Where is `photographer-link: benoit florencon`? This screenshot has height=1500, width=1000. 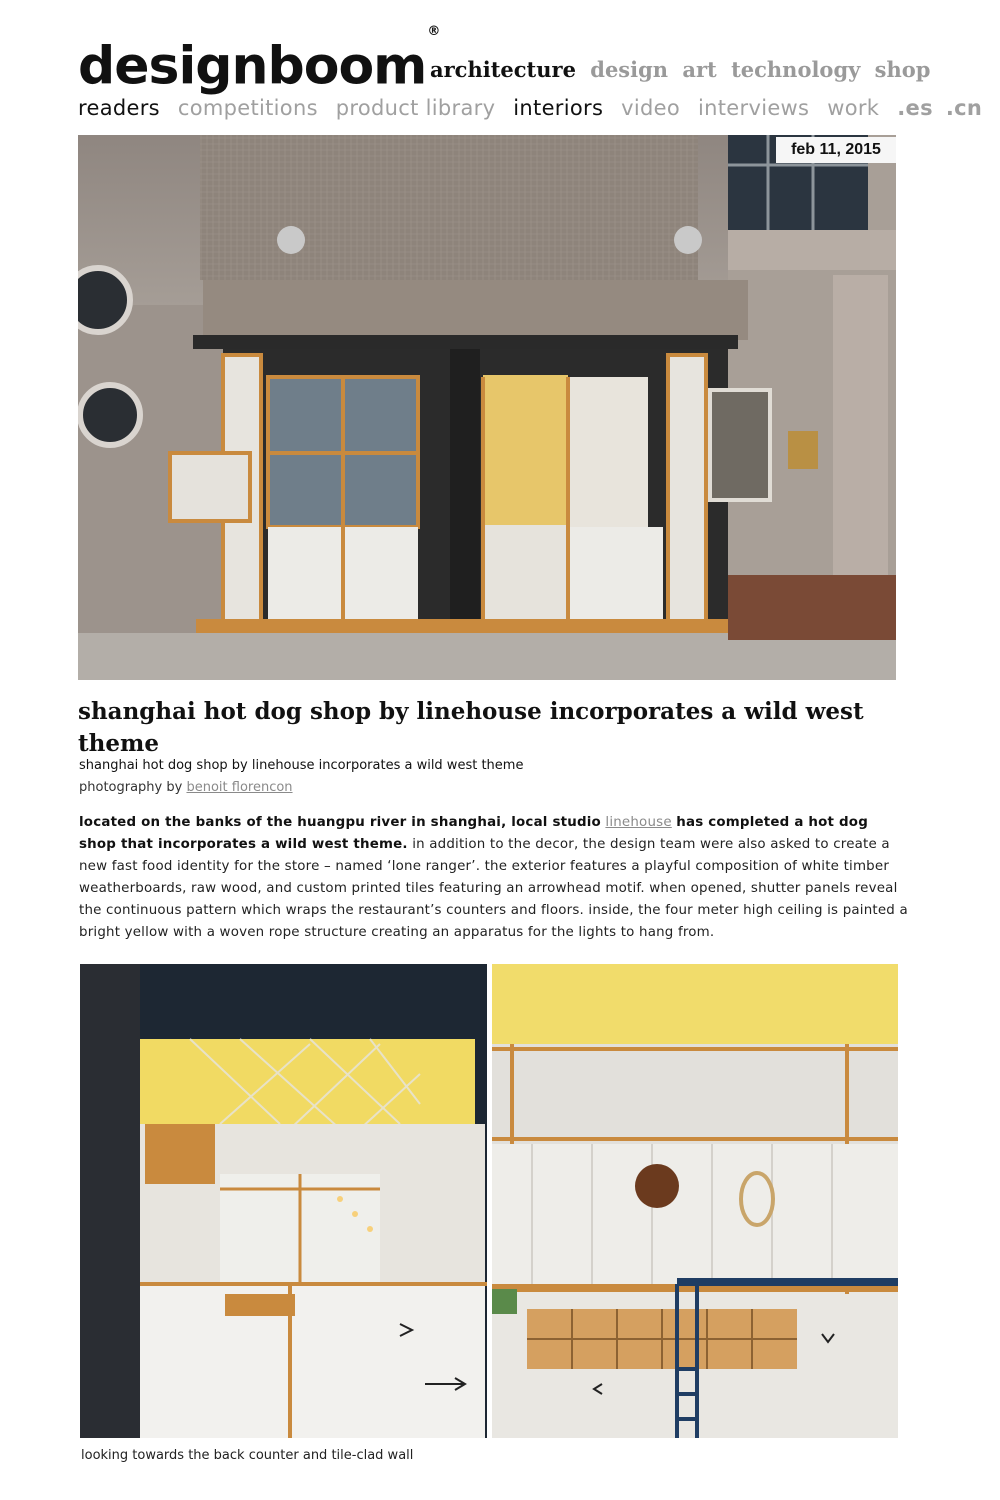 photographer-link: benoit florencon is located at coordinates (239, 787).